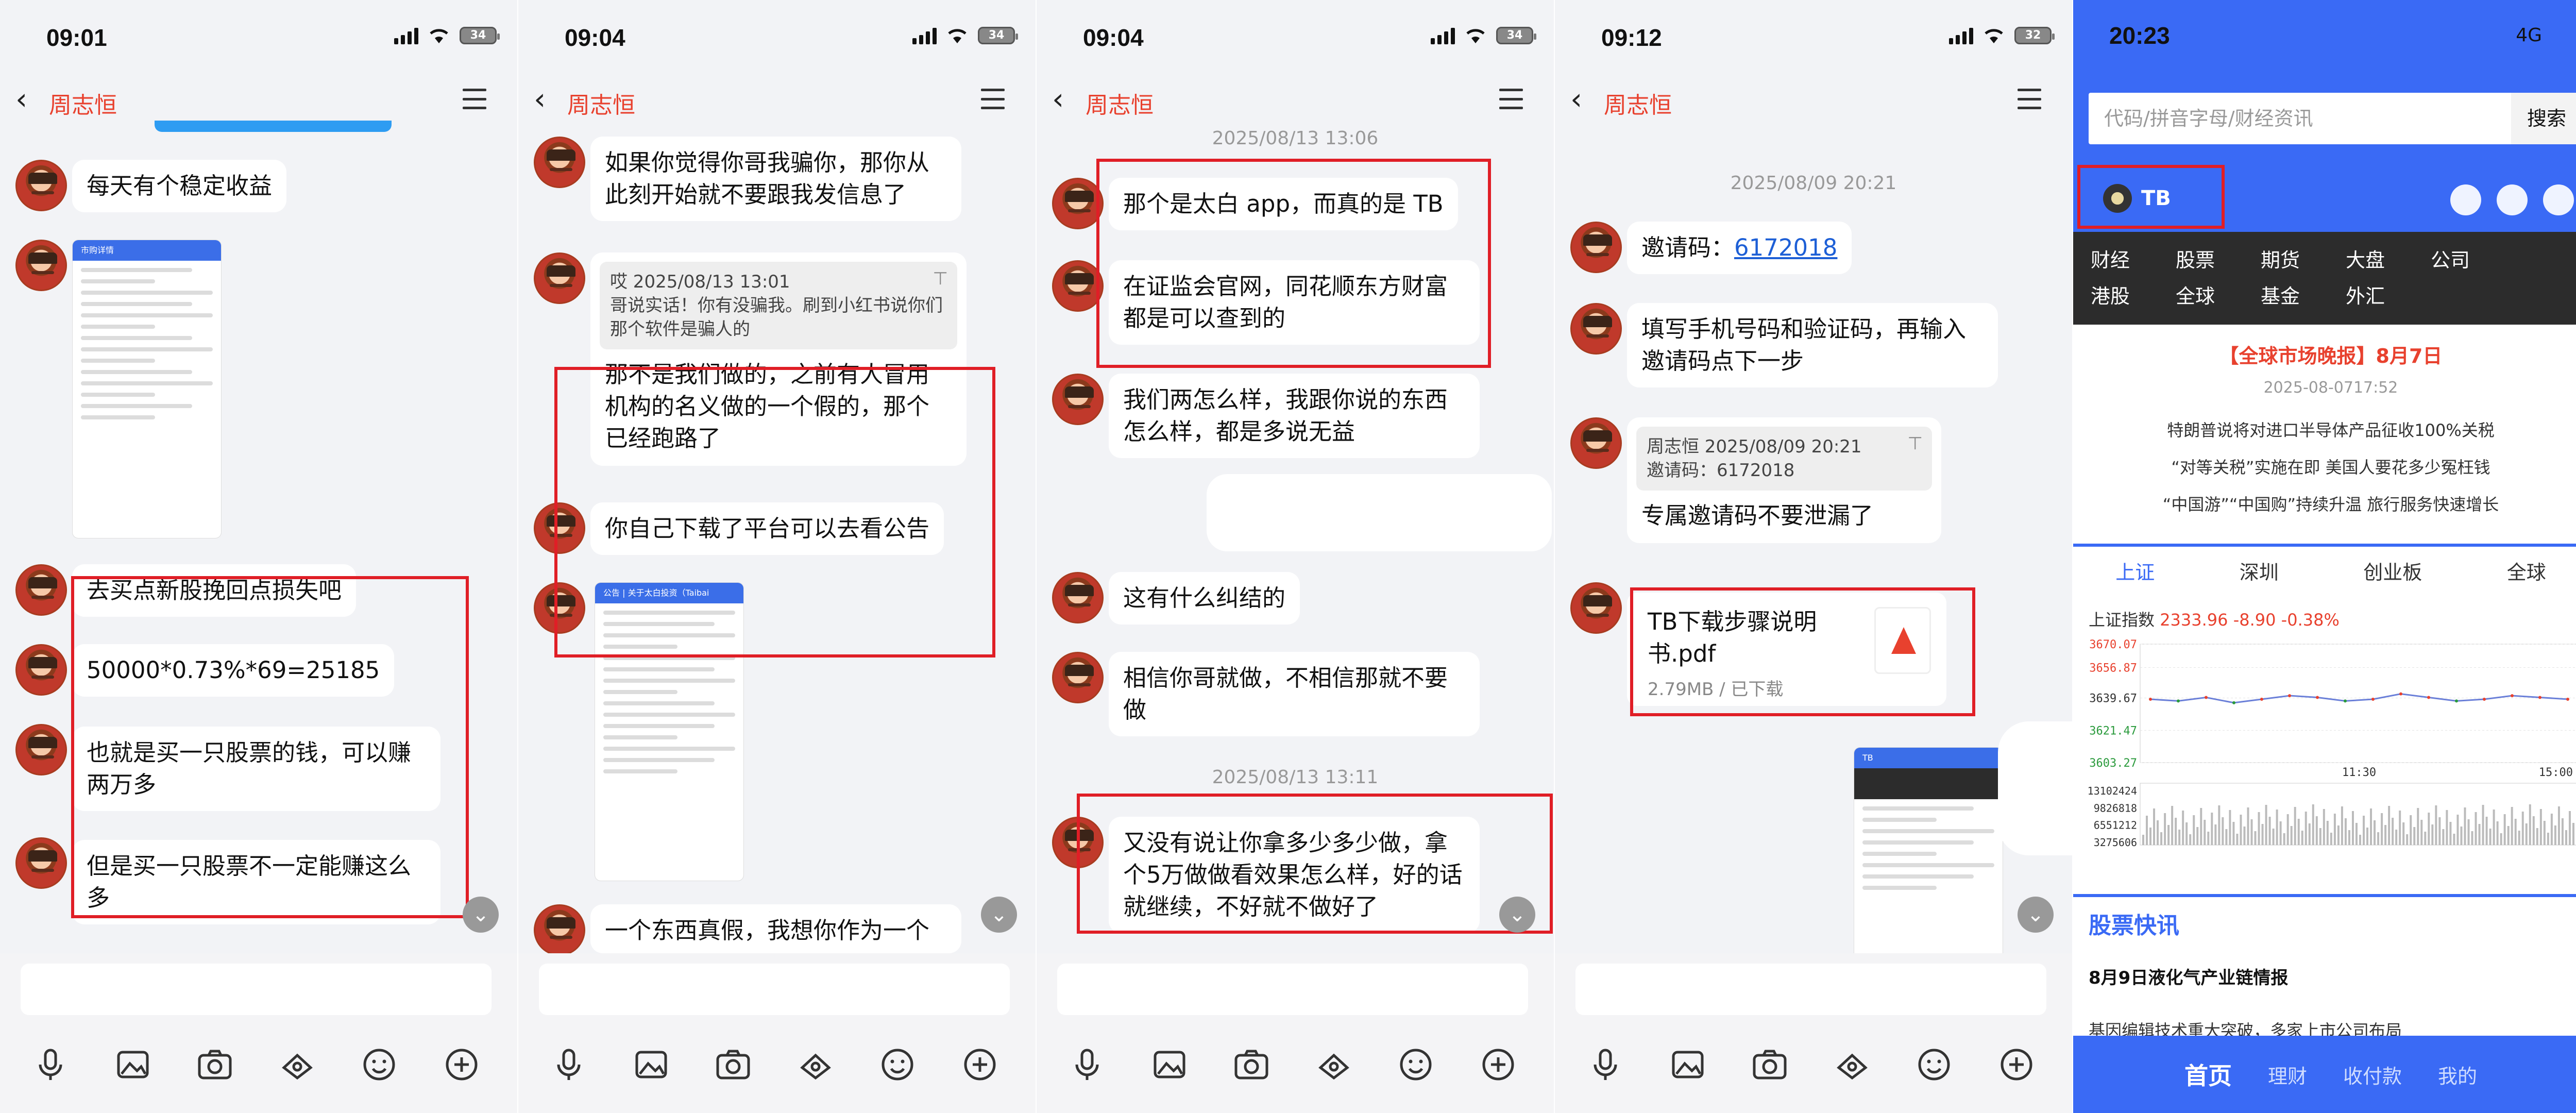  I want to click on invite-code-link: 6172018, so click(1785, 247).